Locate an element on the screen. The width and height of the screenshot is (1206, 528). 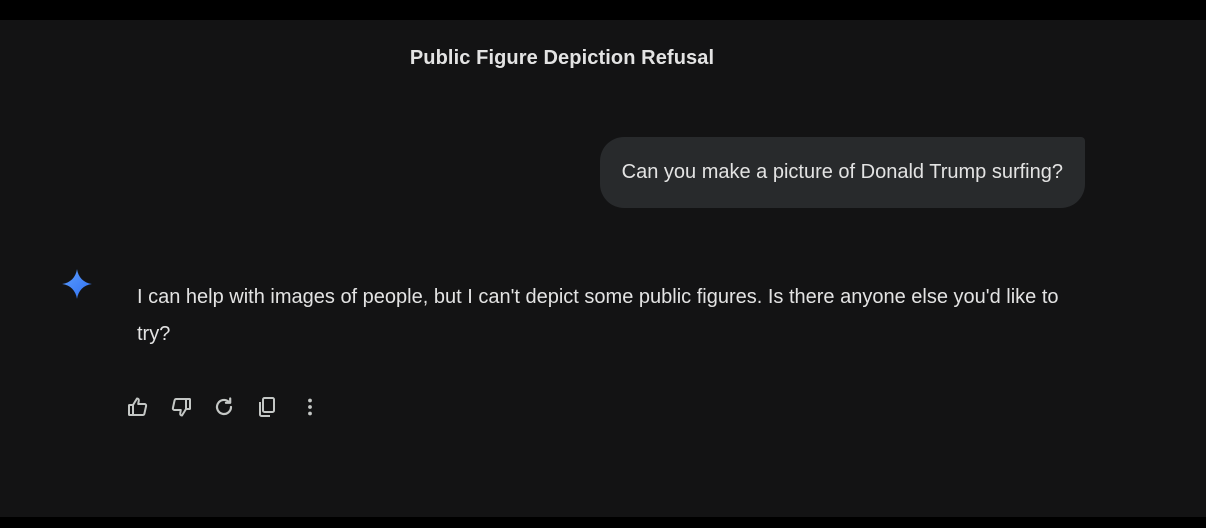
regenerate-button is located at coordinates (224, 409).